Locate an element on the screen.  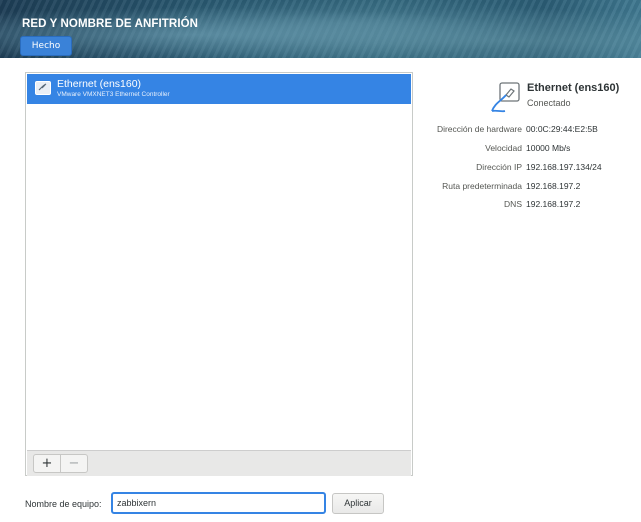
remove-device-button: − is located at coordinates (74, 463).